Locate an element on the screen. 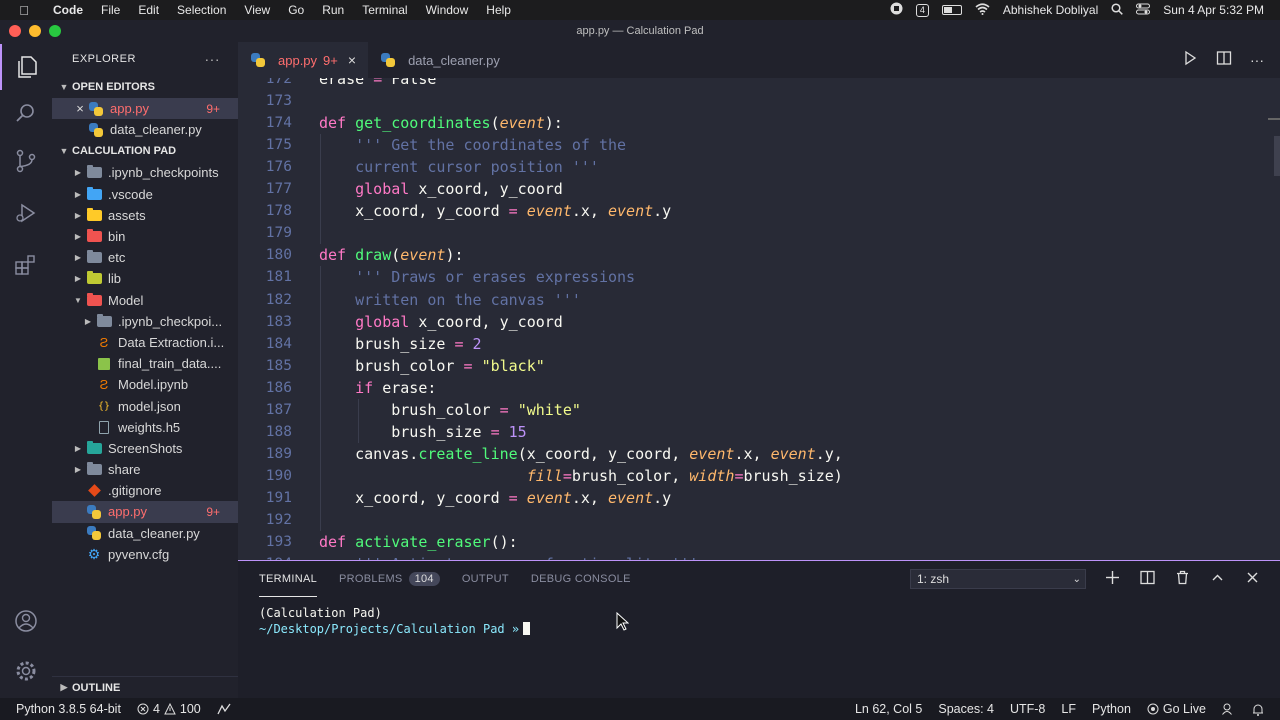 Image resolution: width=1280 pixels, height=720 pixels. menu-go: Go is located at coordinates (296, 10).